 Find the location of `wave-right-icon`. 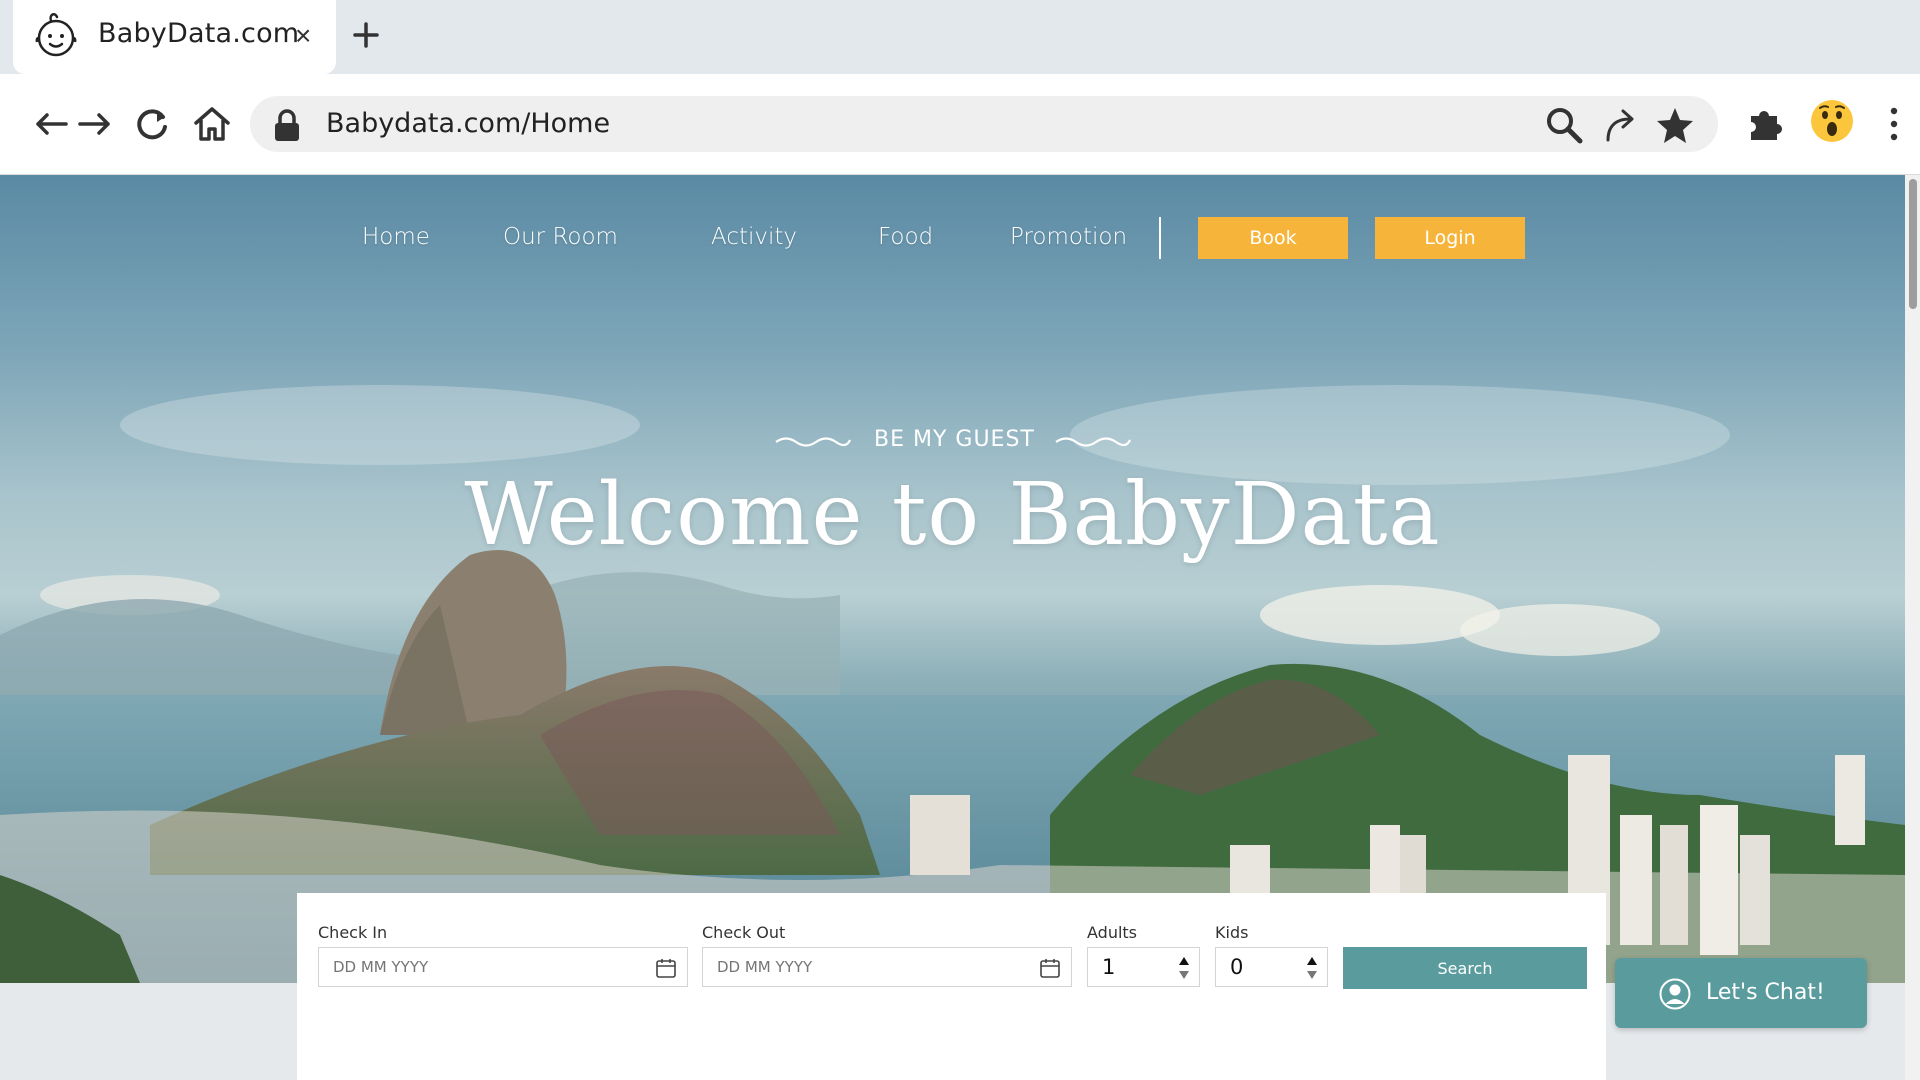

wave-right-icon is located at coordinates (1093, 442).